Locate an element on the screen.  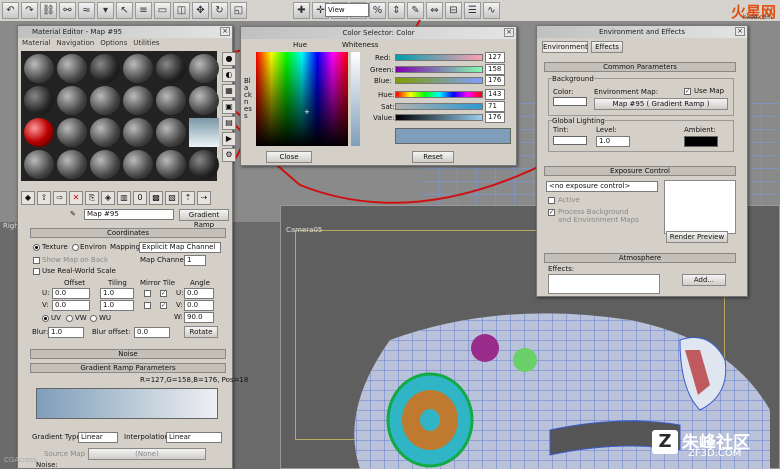
green-slider is located at coordinates (439, 69).